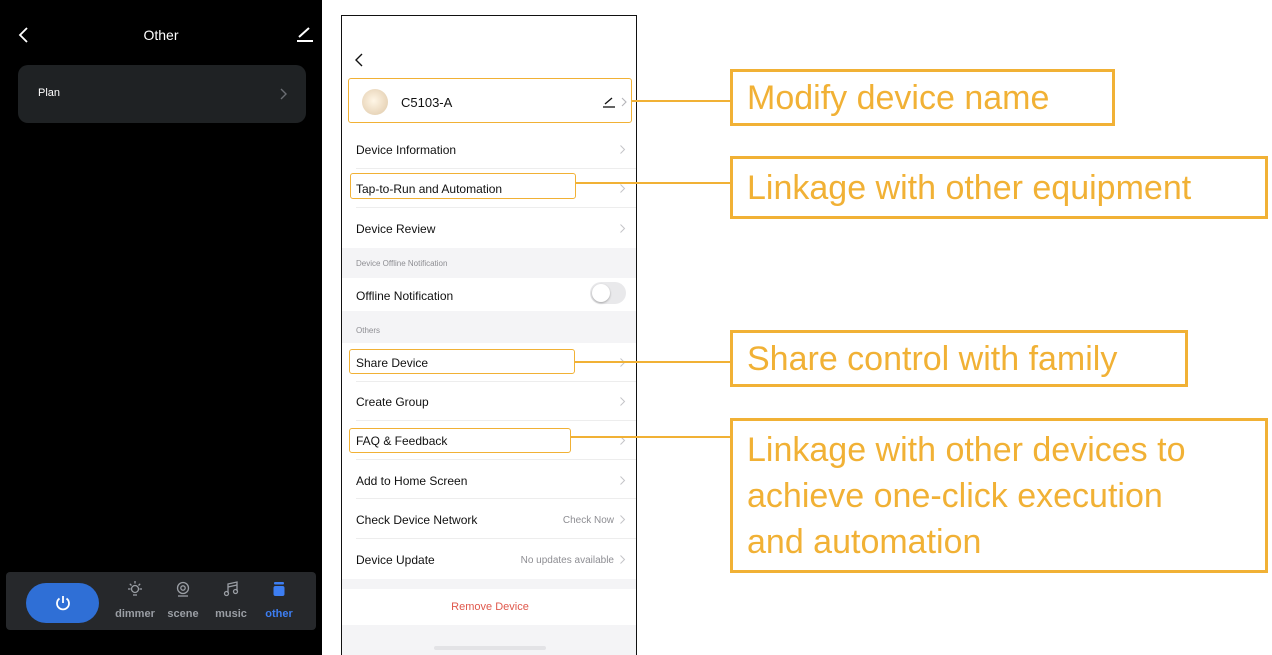 Image resolution: width=1272 pixels, height=655 pixels. I want to click on section-header-offline: Device Offline Notification, so click(402, 263).